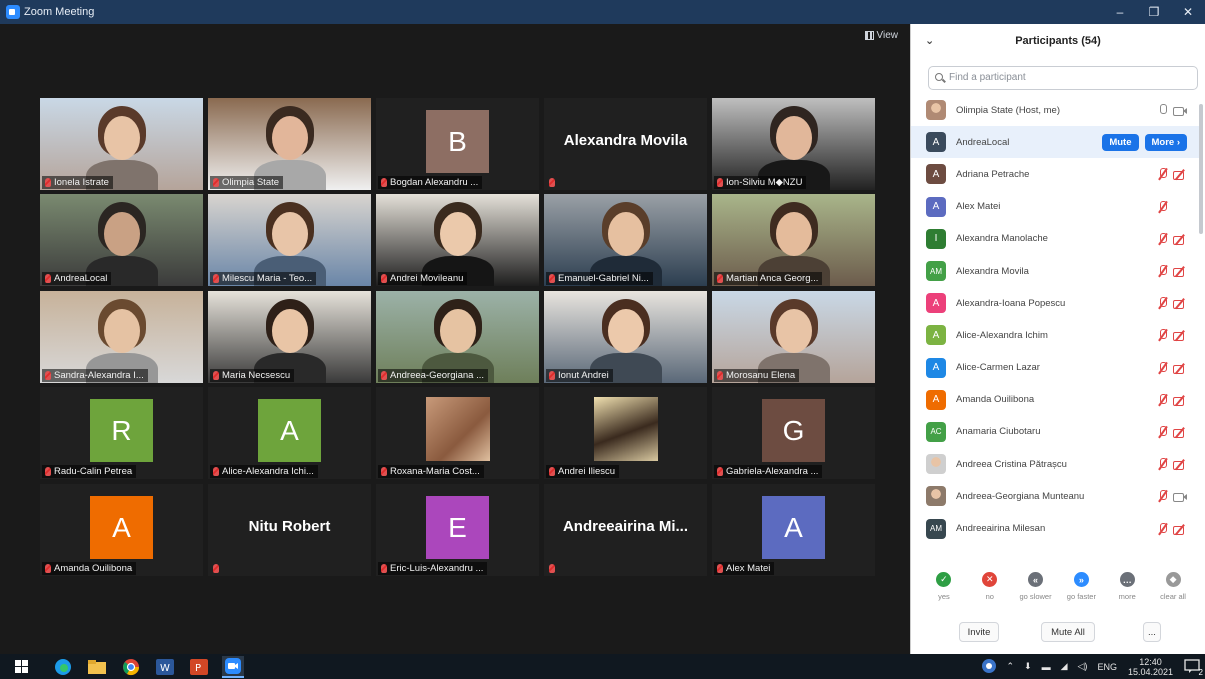  Describe the element at coordinates (1056, 368) in the screenshot. I see `participant-row: A Alice-Carmen Lazar` at that location.